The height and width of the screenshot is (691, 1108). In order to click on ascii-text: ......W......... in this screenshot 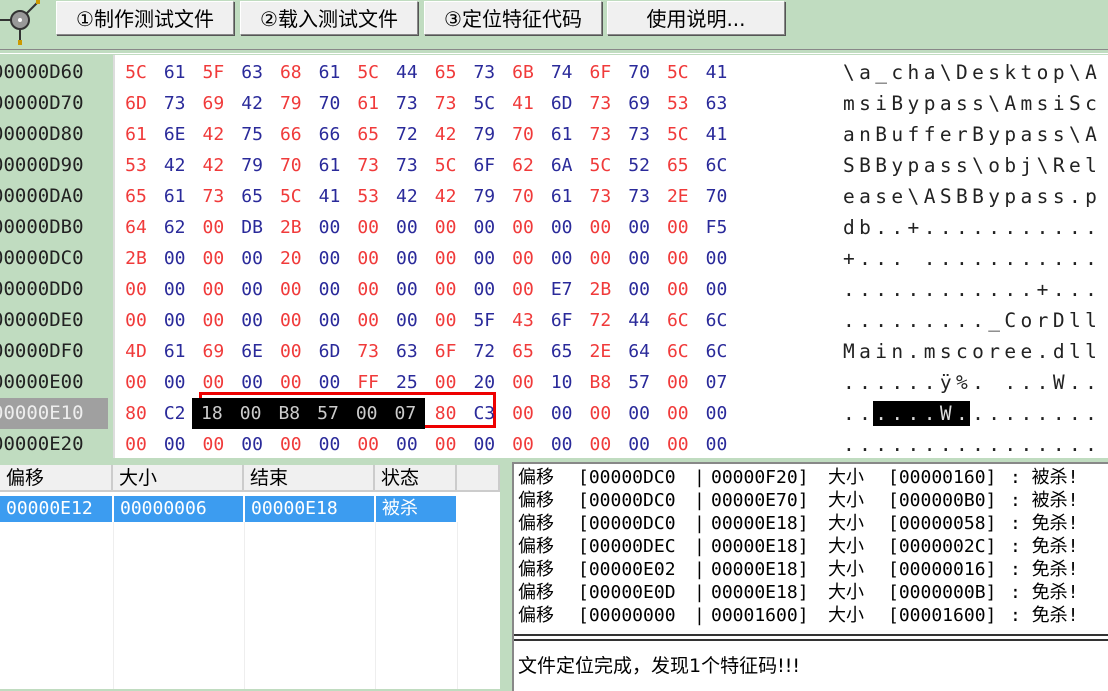, I will do `click(972, 413)`.